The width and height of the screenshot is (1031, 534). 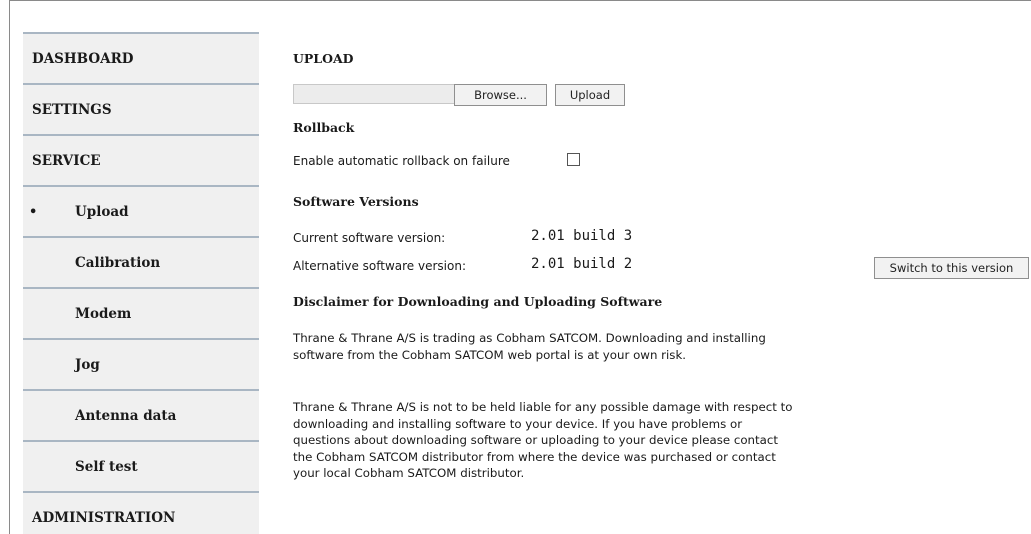 What do you see at coordinates (401, 161) in the screenshot?
I see `rollback-checkbox-label: Enable automatic rollback on failure` at bounding box center [401, 161].